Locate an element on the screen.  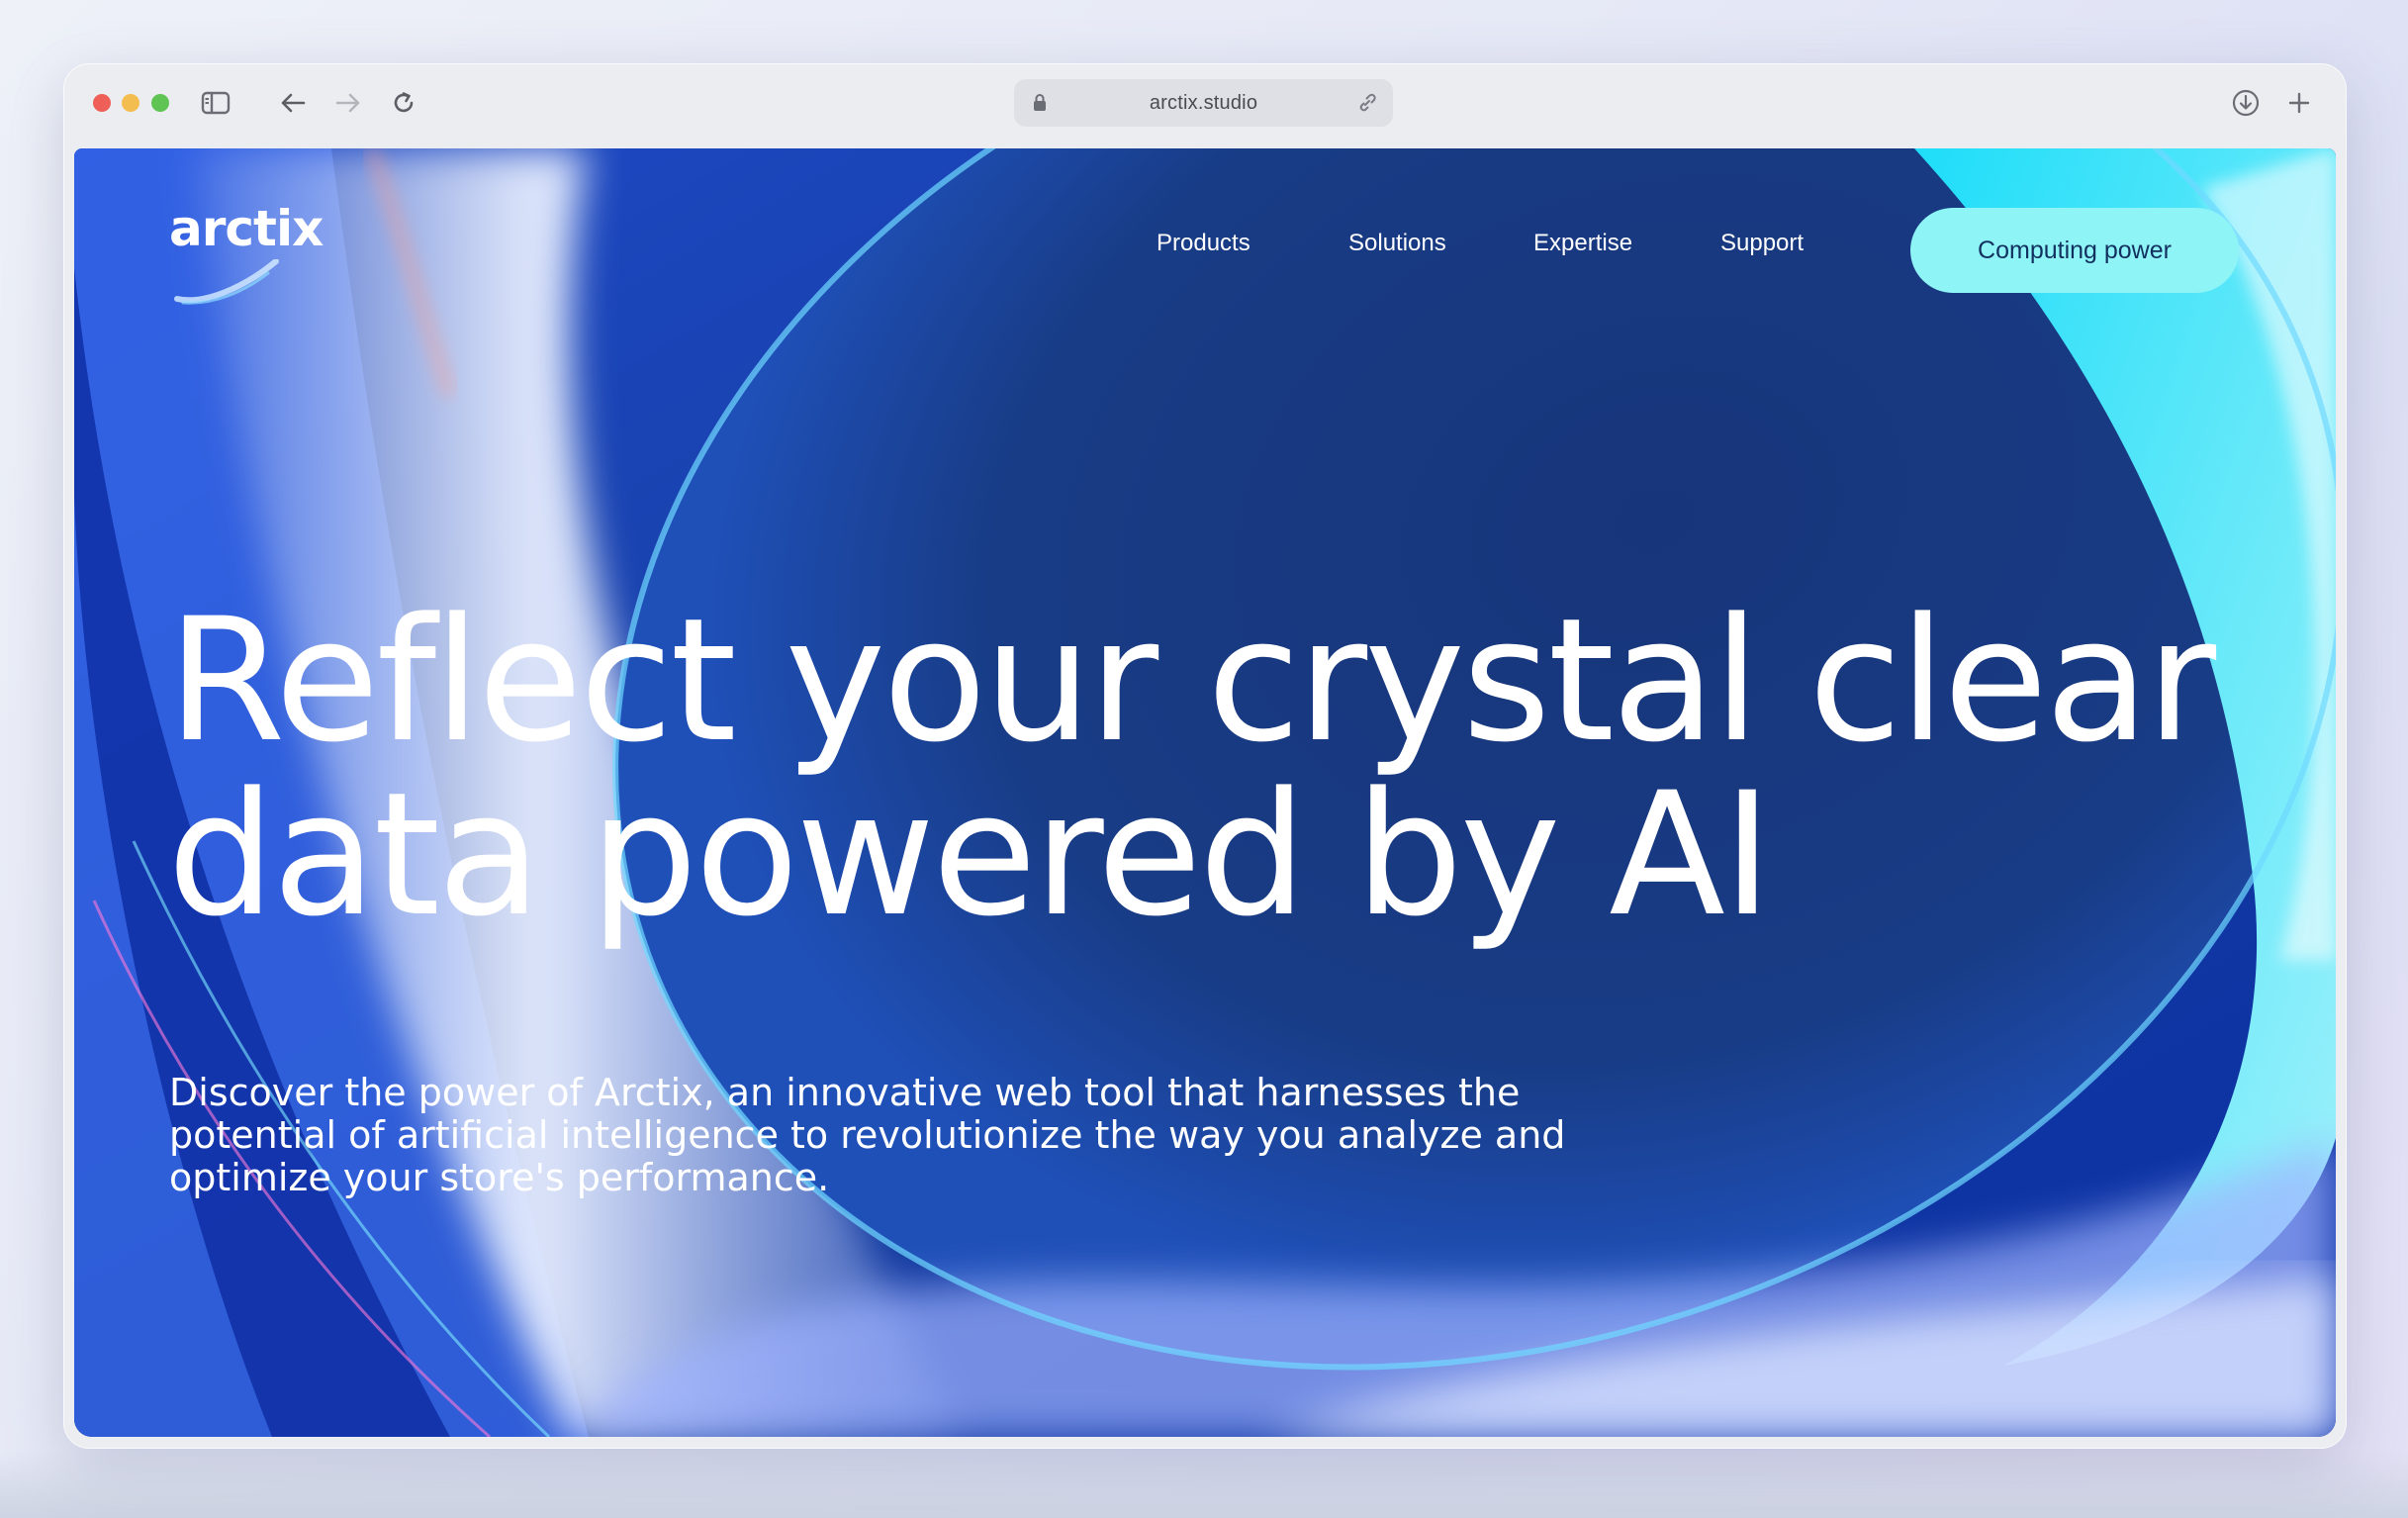
site-logo: arctix is located at coordinates (248, 255).